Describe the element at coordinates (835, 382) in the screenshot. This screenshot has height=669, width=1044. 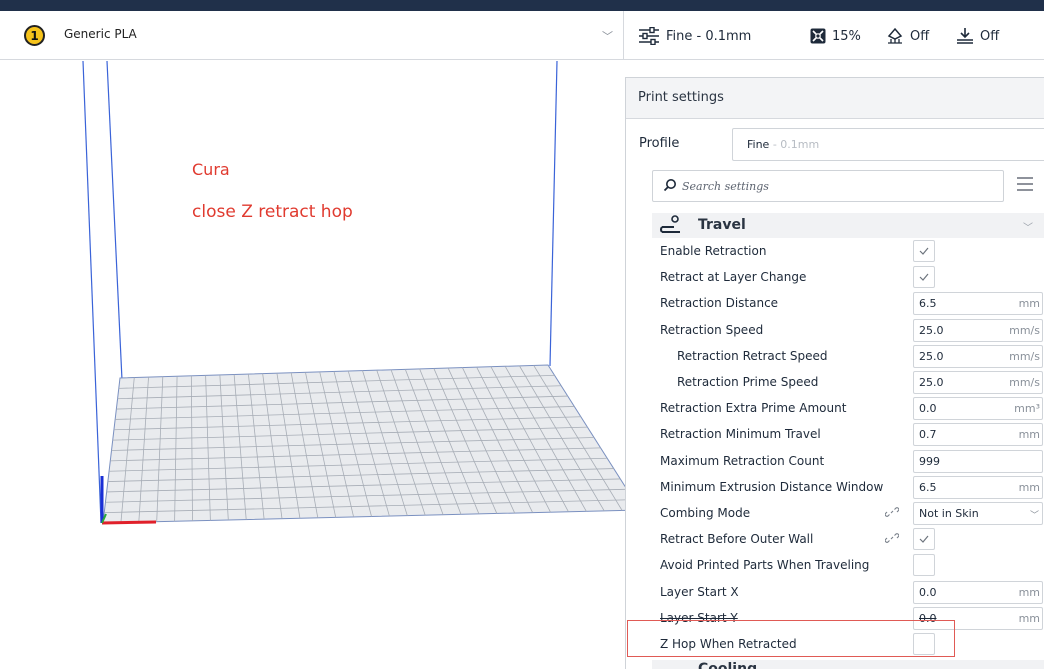
I see `setting-row: Retraction Prime Speed 25.0 mm/s` at that location.